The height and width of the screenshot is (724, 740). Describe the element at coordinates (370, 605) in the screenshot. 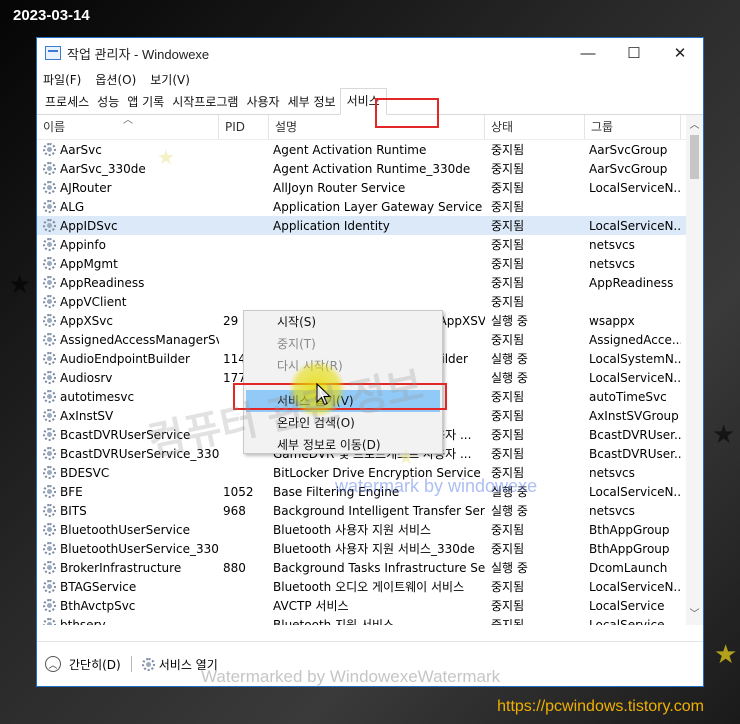

I see `table-row: BthAvctpSvc AVCTP 서비스 중지됨 LocalService` at that location.